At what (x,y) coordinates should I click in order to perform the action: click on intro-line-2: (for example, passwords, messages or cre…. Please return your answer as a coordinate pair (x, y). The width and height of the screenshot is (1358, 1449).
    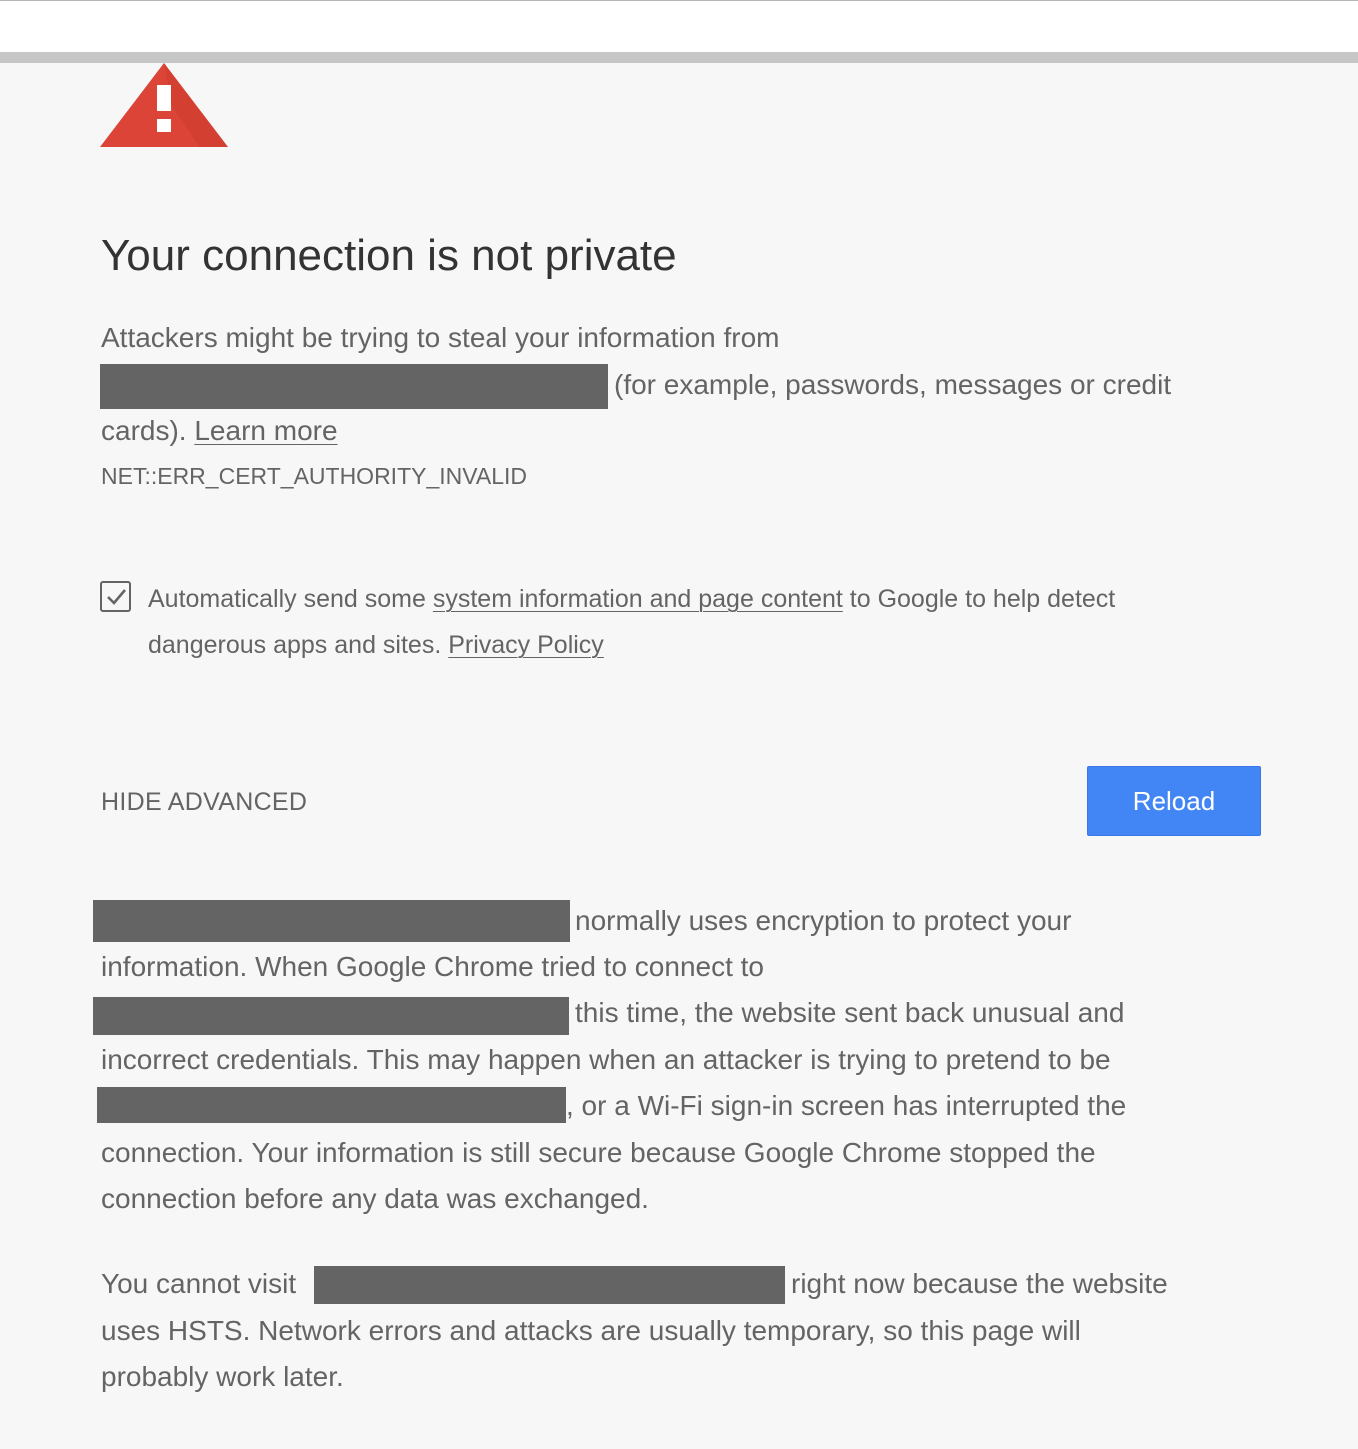
    Looking at the image, I should click on (893, 384).